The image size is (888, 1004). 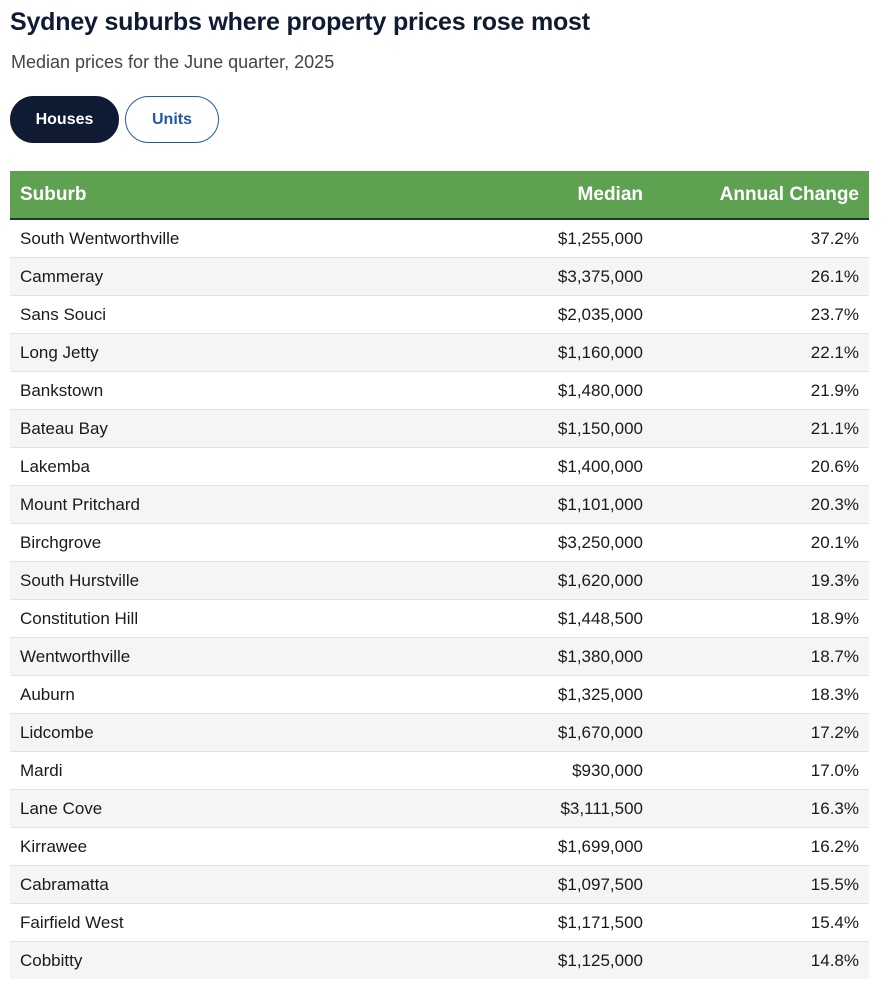 I want to click on table-row: Lane Cove $3,111,500 16.3%, so click(x=439, y=808).